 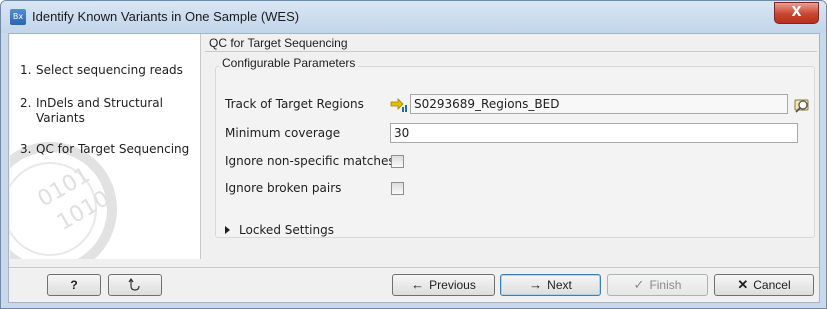 What do you see at coordinates (113, 149) in the screenshot?
I see `step-label: QC for Target Sequencing` at bounding box center [113, 149].